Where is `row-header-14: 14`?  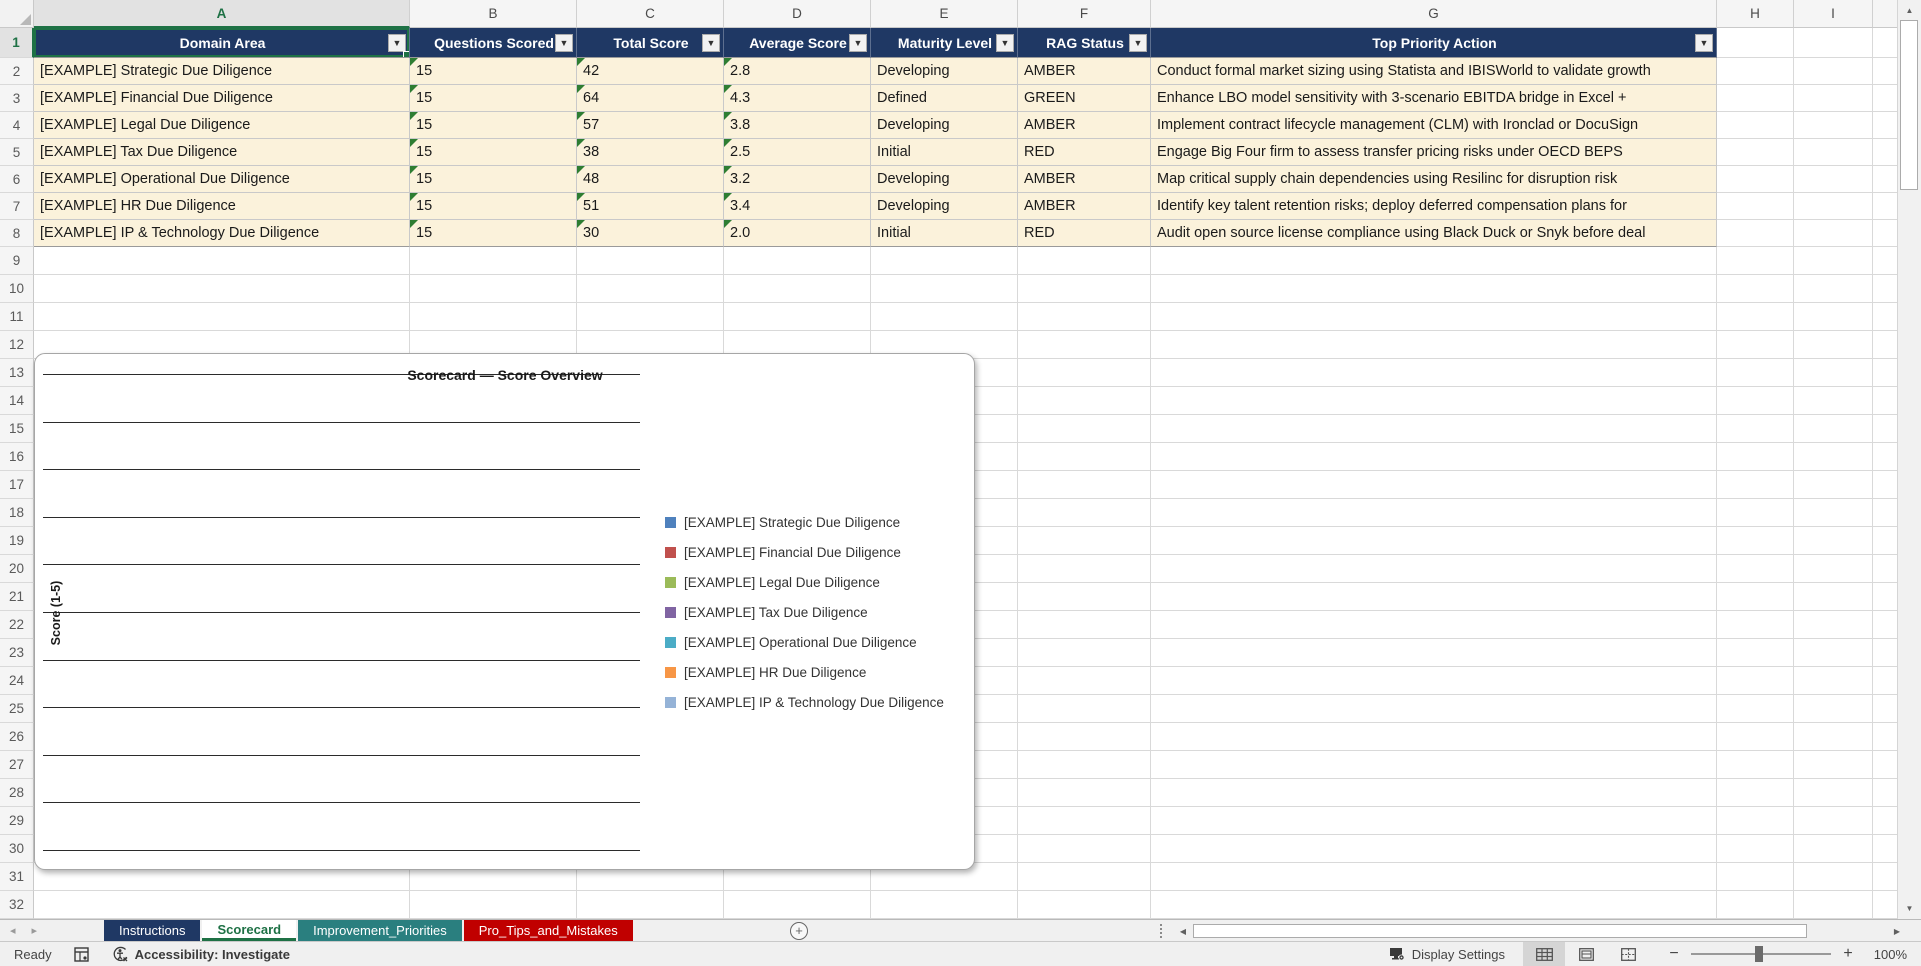 row-header-14: 14 is located at coordinates (17, 401).